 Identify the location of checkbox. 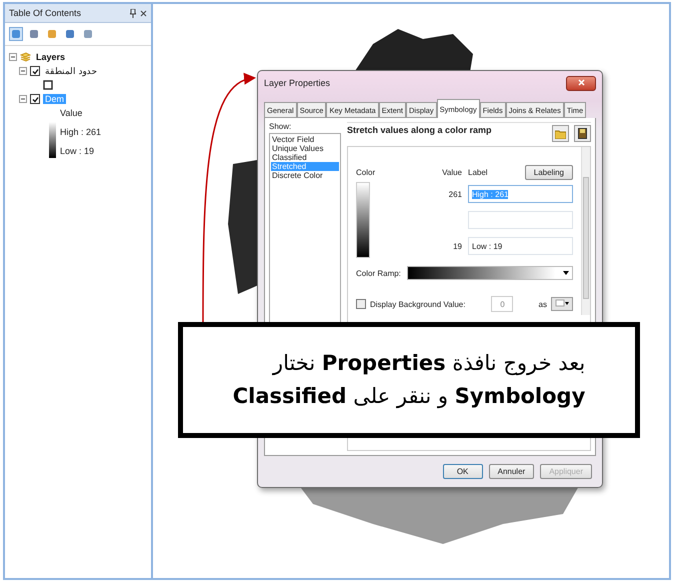
(361, 304).